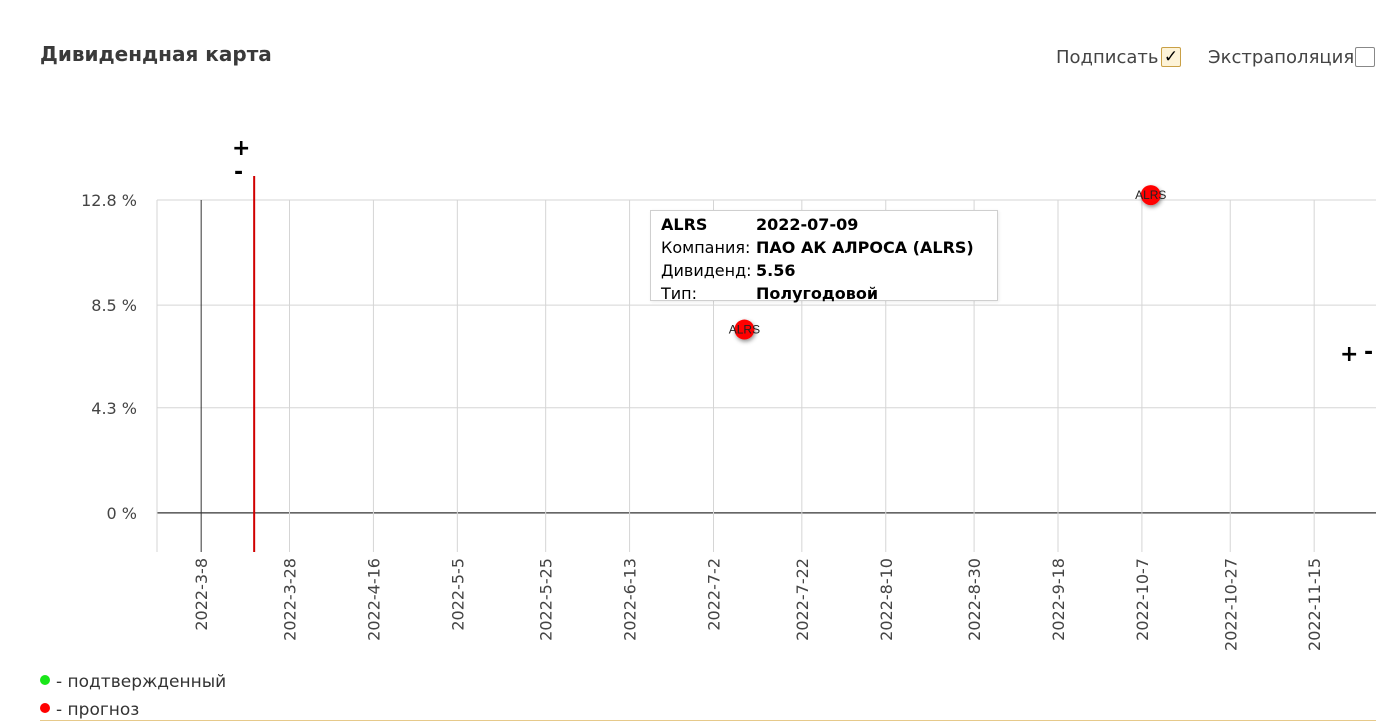  Describe the element at coordinates (1349, 355) in the screenshot. I see `x-zoom-in-button: +` at that location.